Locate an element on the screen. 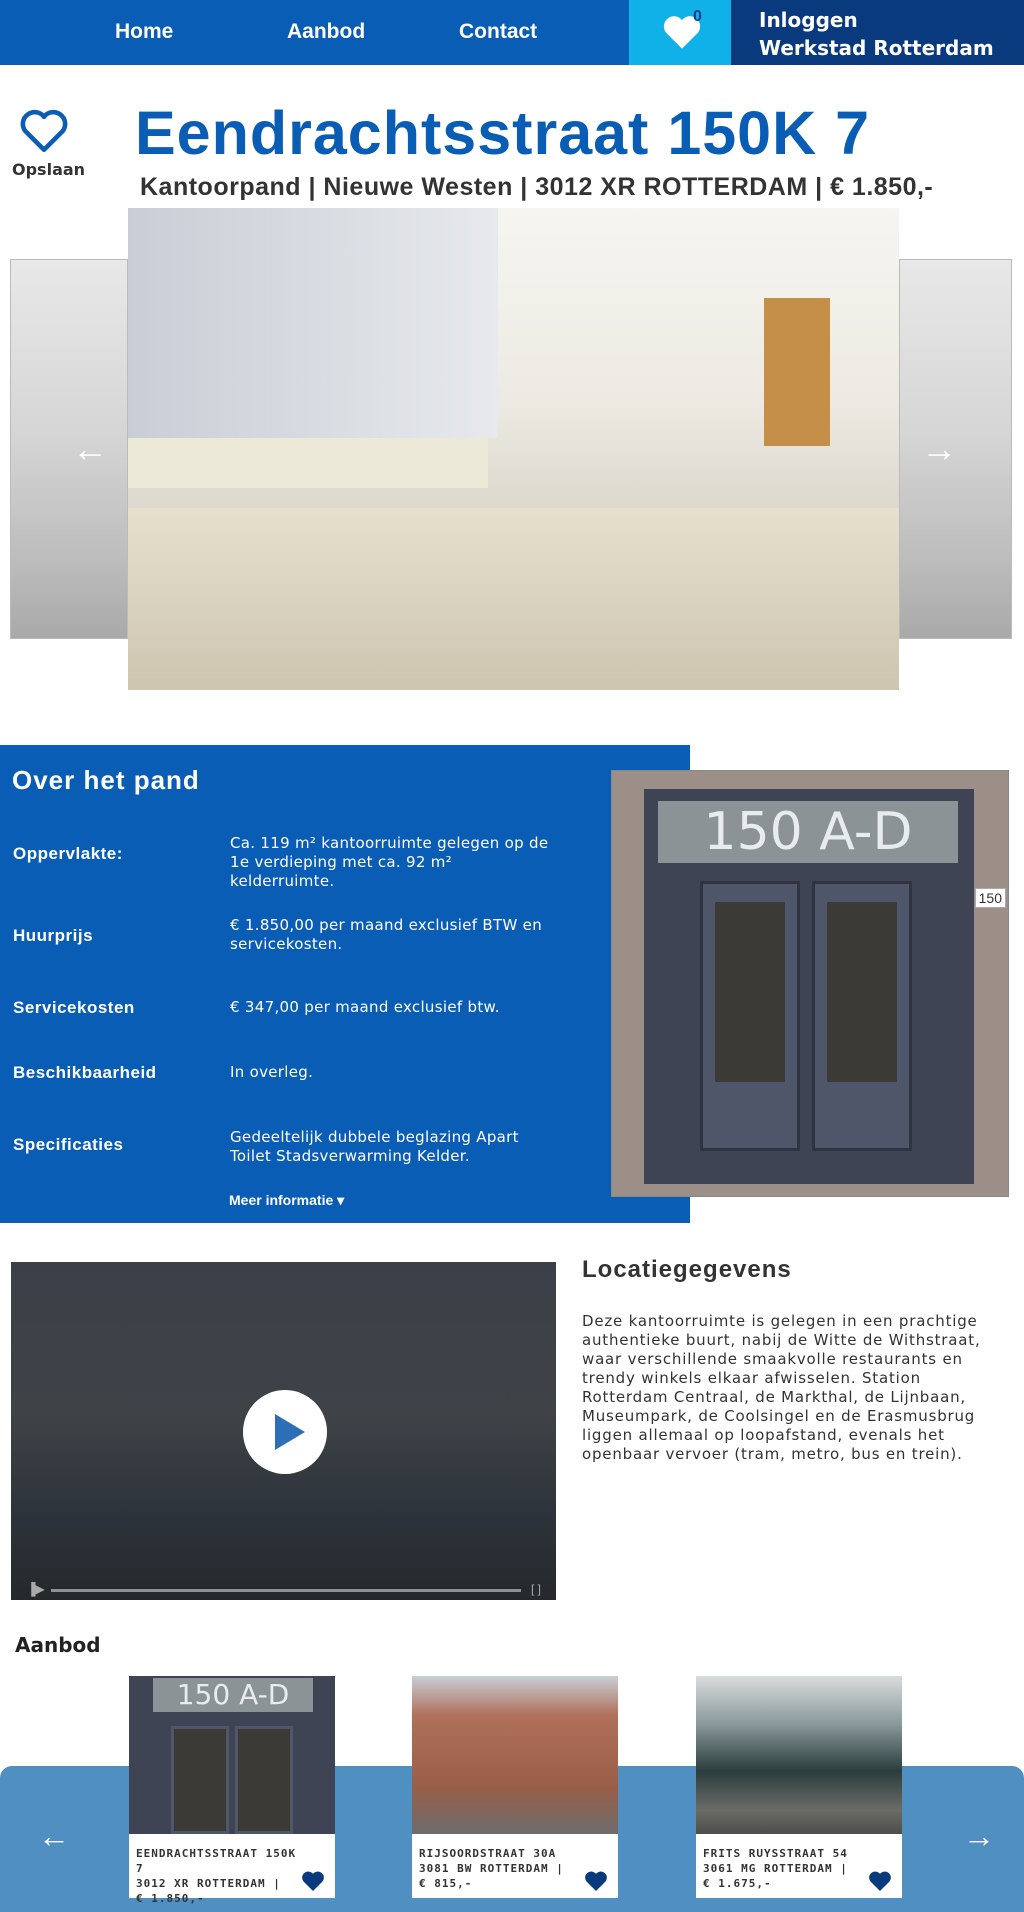 This screenshot has width=1024, height=1912. floor-area is located at coordinates (513, 599).